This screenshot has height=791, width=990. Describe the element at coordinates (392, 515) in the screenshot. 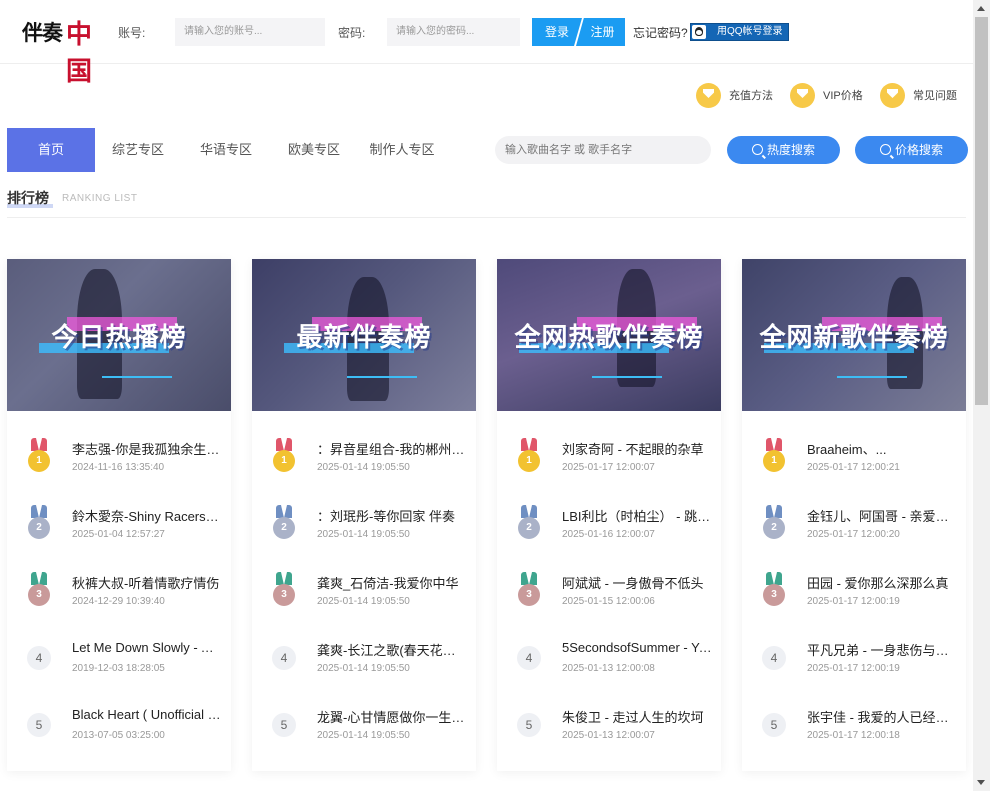

I see `song-title-link: ：刘珉彤-等你回家 伴奏` at that location.